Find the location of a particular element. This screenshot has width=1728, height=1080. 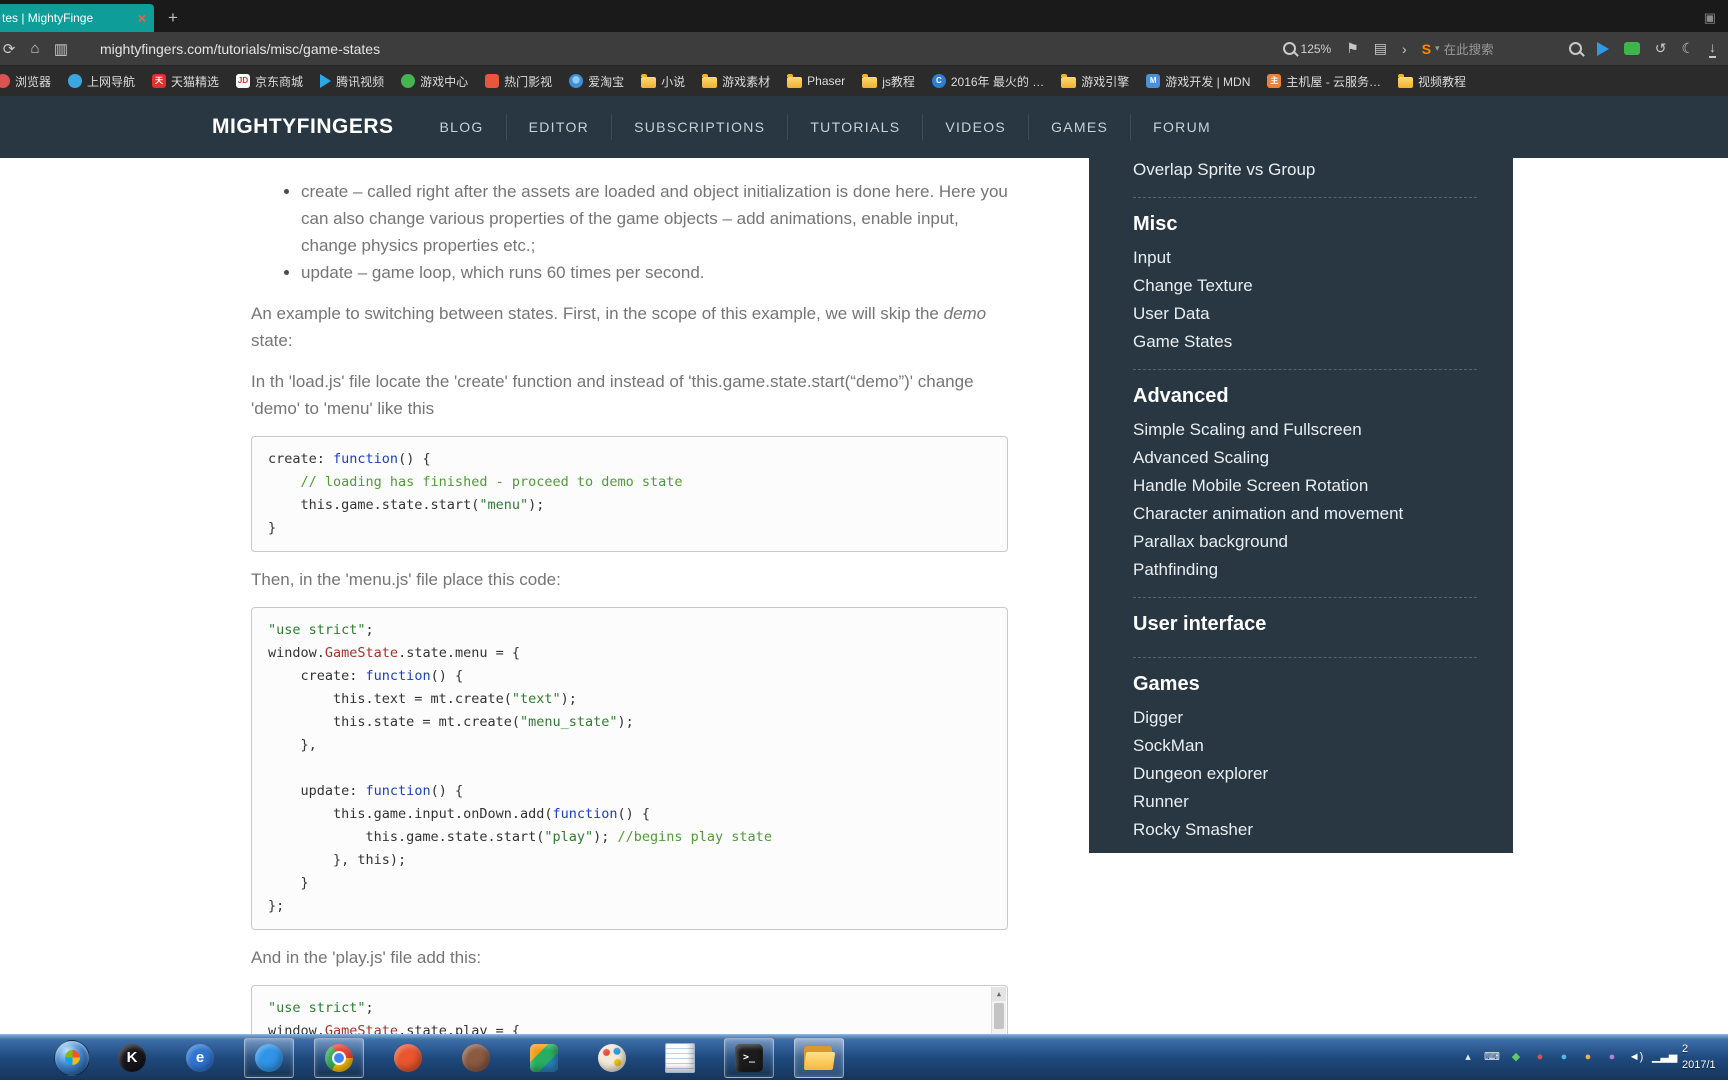

reader-mode-icon: ▥ is located at coordinates (61, 49).